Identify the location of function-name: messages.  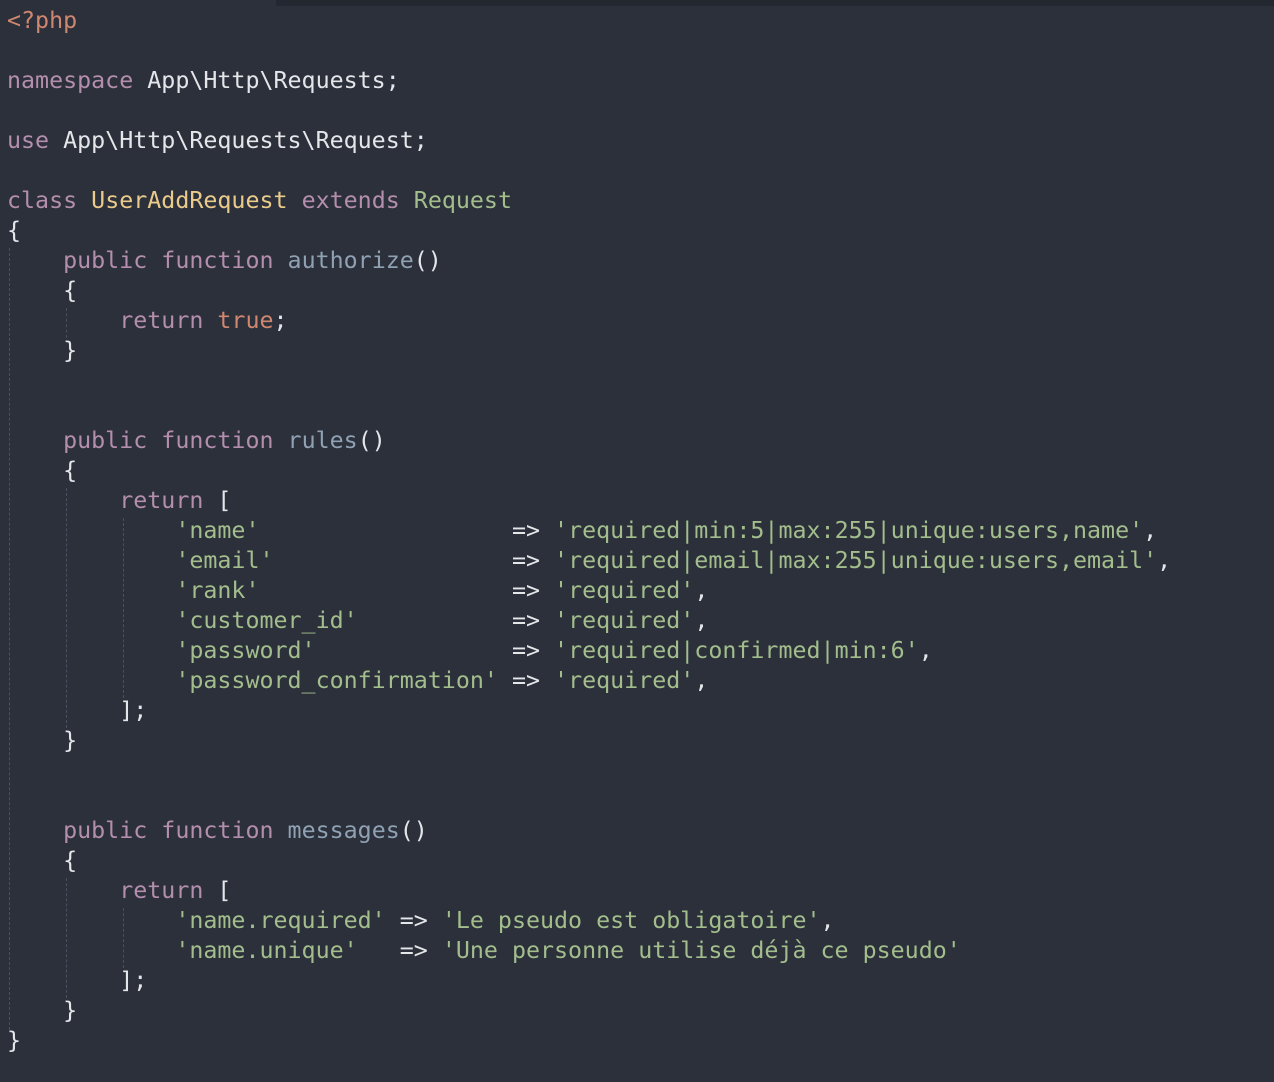
(343, 830).